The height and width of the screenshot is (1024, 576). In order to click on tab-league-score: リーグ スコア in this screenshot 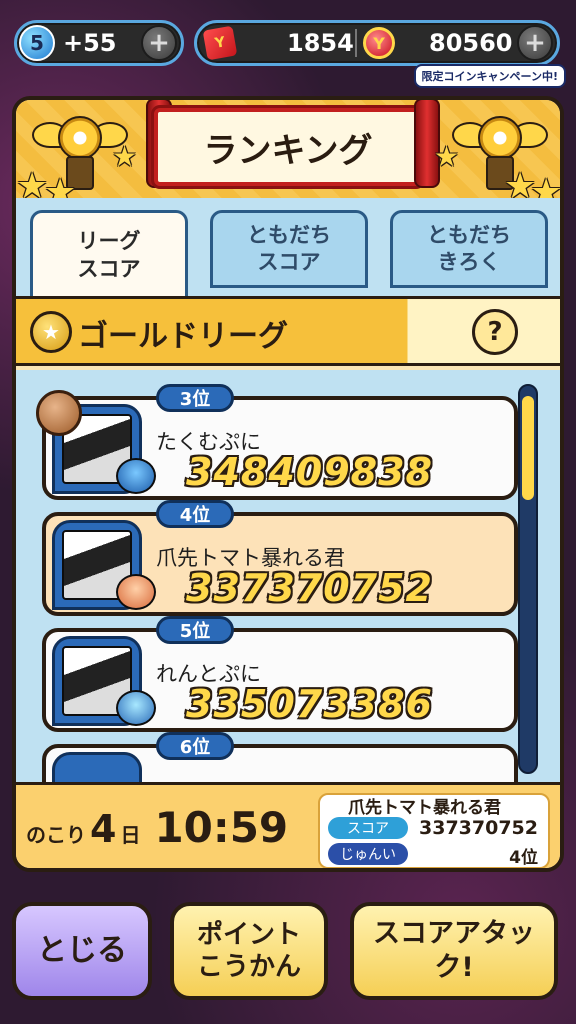, I will do `click(109, 254)`.